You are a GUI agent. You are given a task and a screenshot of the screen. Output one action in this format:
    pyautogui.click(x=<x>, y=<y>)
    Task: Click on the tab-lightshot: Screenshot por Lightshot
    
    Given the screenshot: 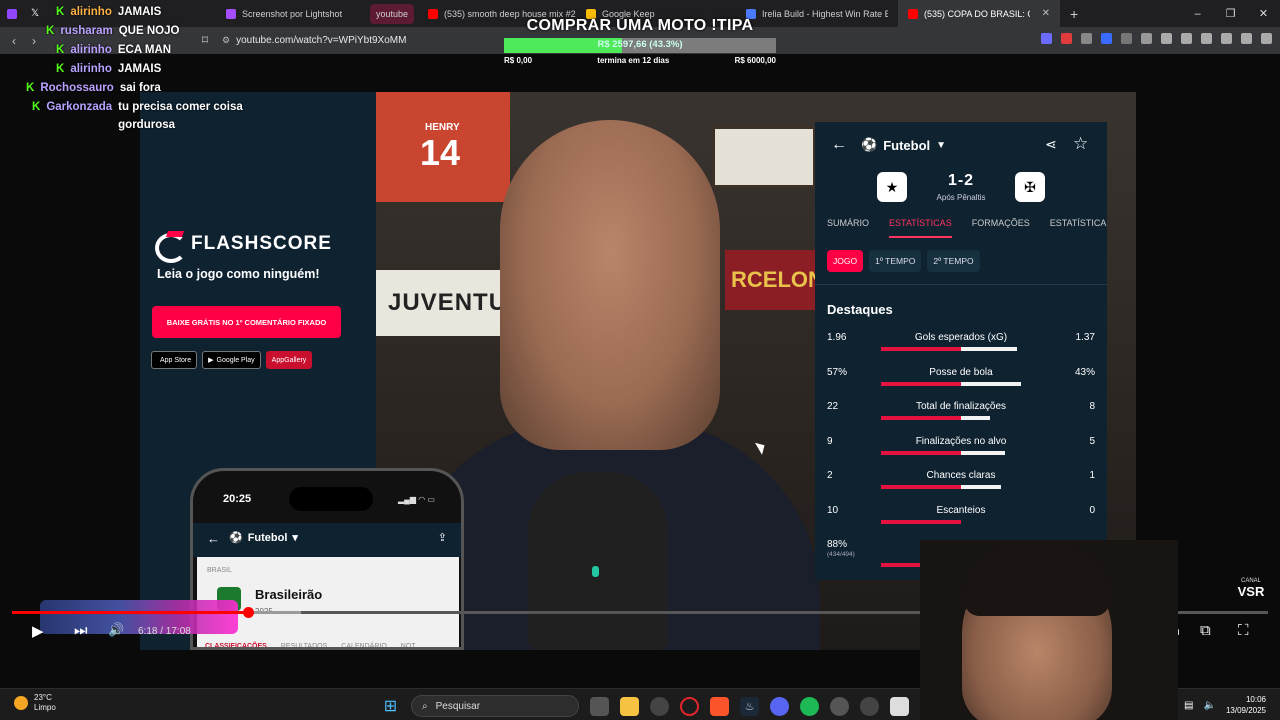 What is the action you would take?
    pyautogui.click(x=291, y=13)
    